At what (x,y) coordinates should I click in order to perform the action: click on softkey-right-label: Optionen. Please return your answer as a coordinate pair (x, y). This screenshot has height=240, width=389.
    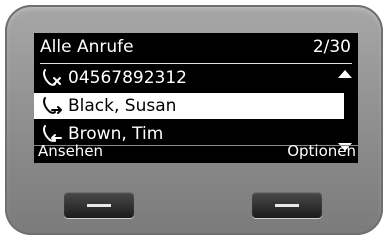
    Looking at the image, I should click on (321, 151).